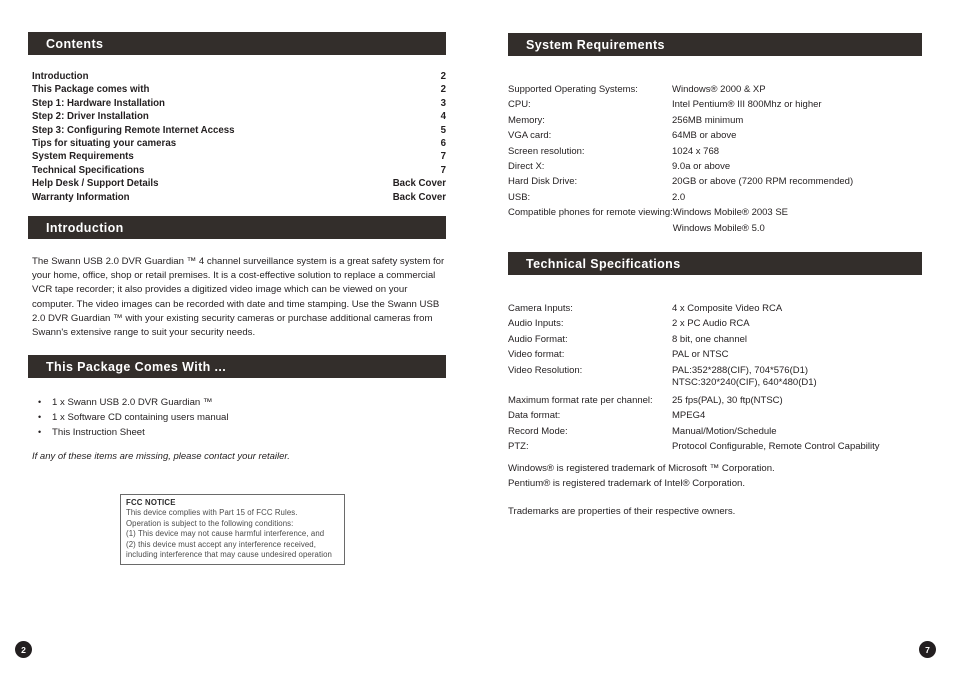 Image resolution: width=954 pixels, height=675 pixels. I want to click on table-row: VGA card: 64MB or above, so click(723, 135).